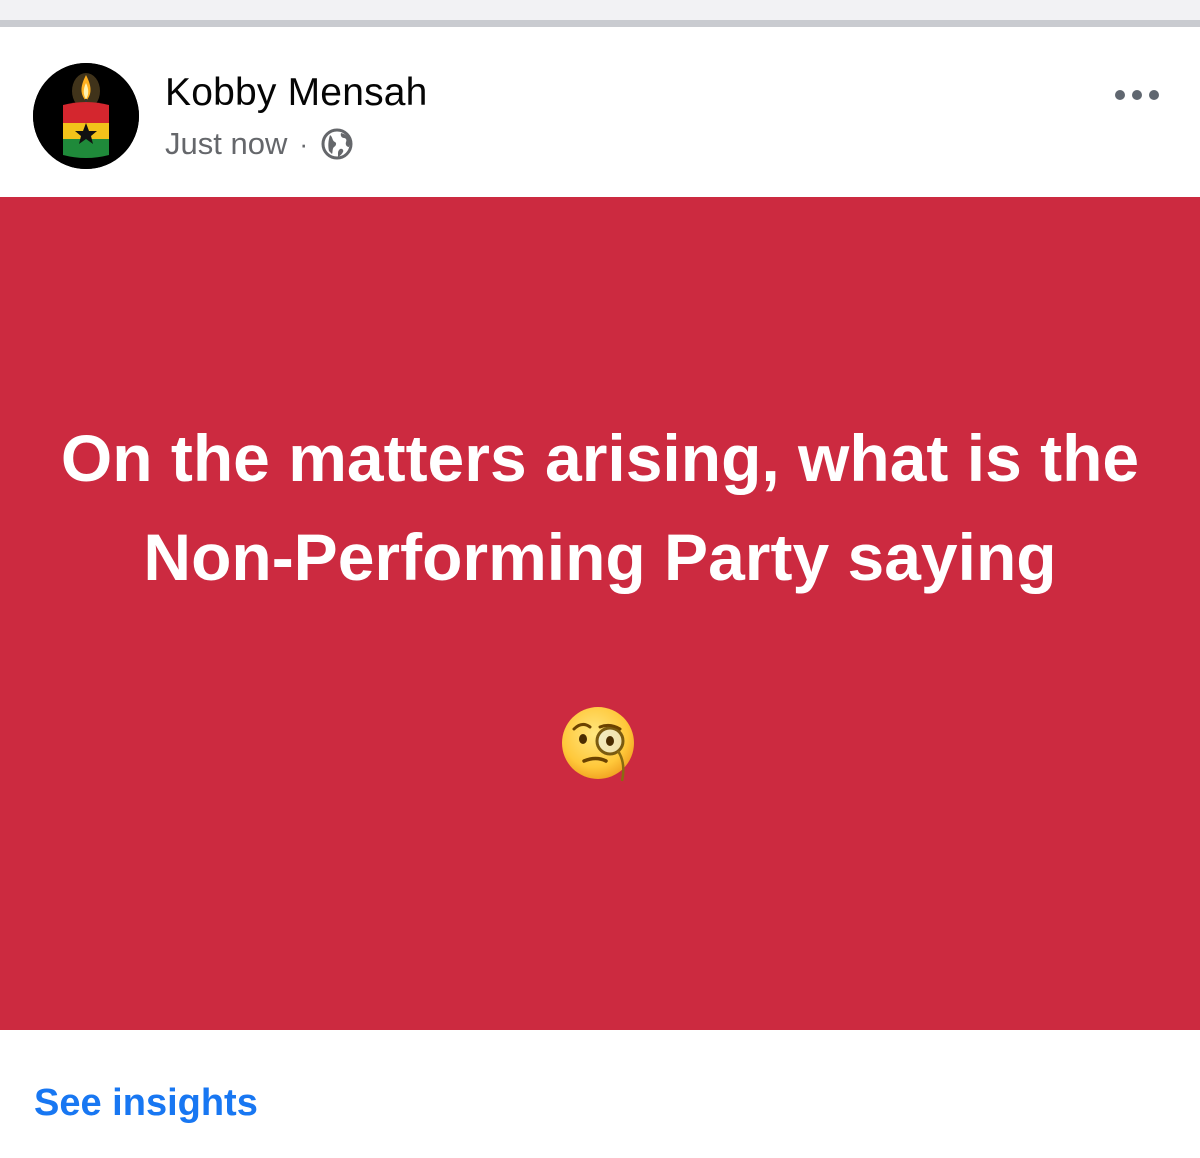 Image resolution: width=1200 pixels, height=1158 pixels. What do you see at coordinates (600, 23) in the screenshot?
I see `top-divider` at bounding box center [600, 23].